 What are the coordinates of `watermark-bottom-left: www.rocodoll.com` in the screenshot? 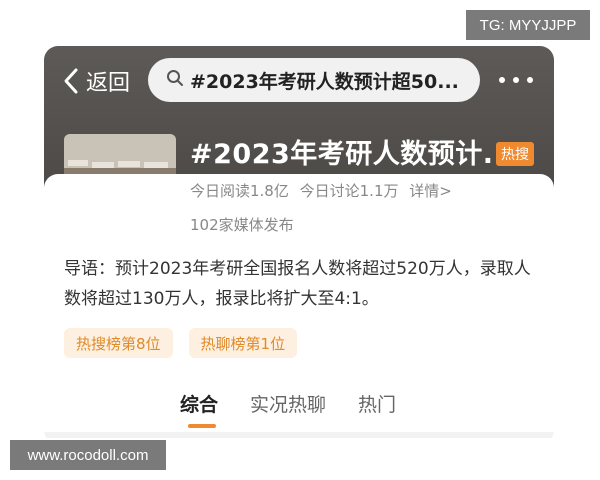 It's located at (88, 455).